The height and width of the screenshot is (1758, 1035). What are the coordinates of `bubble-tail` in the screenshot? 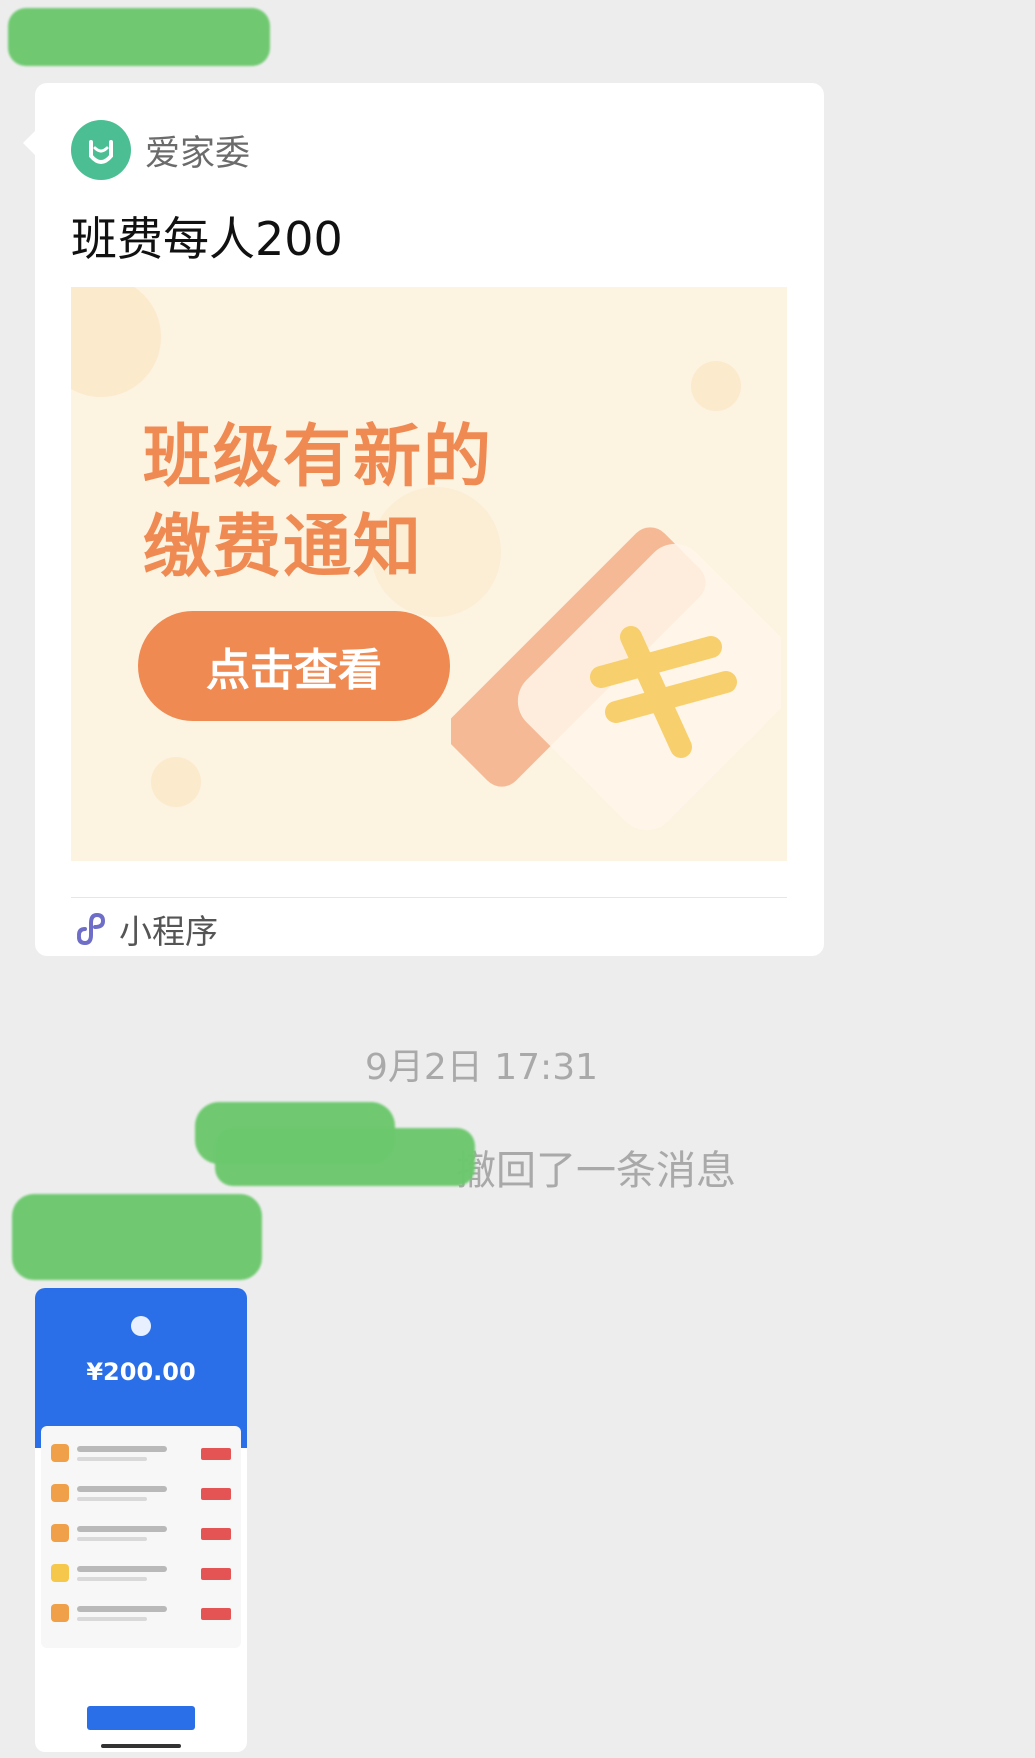 It's located at (29, 143).